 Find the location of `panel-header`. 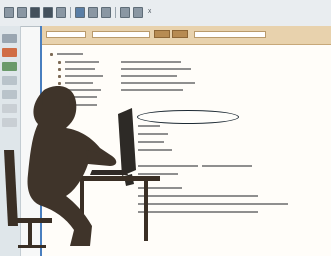

panel-header is located at coordinates (186, 35).